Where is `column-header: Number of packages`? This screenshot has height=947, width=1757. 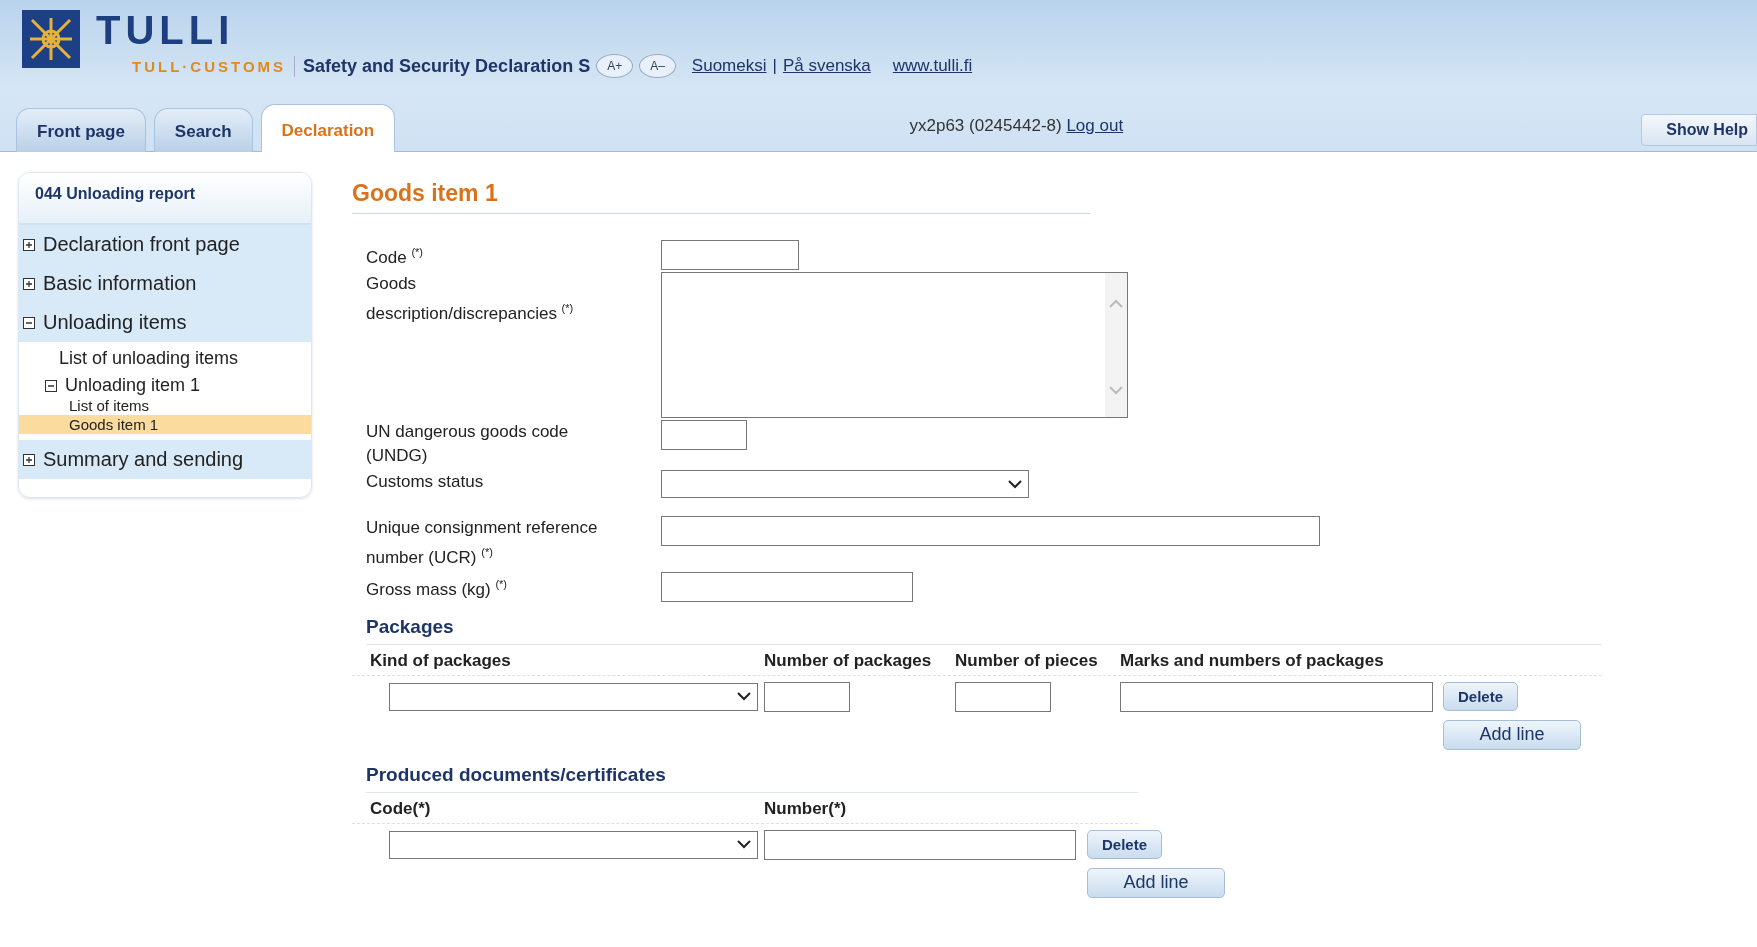
column-header: Number of packages is located at coordinates (848, 660).